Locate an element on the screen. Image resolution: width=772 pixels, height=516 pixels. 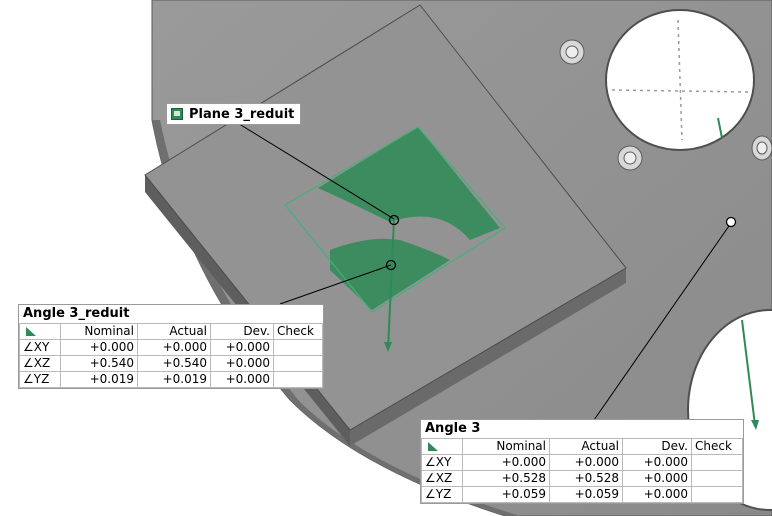
actual-value: +0.528 is located at coordinates (586, 478).